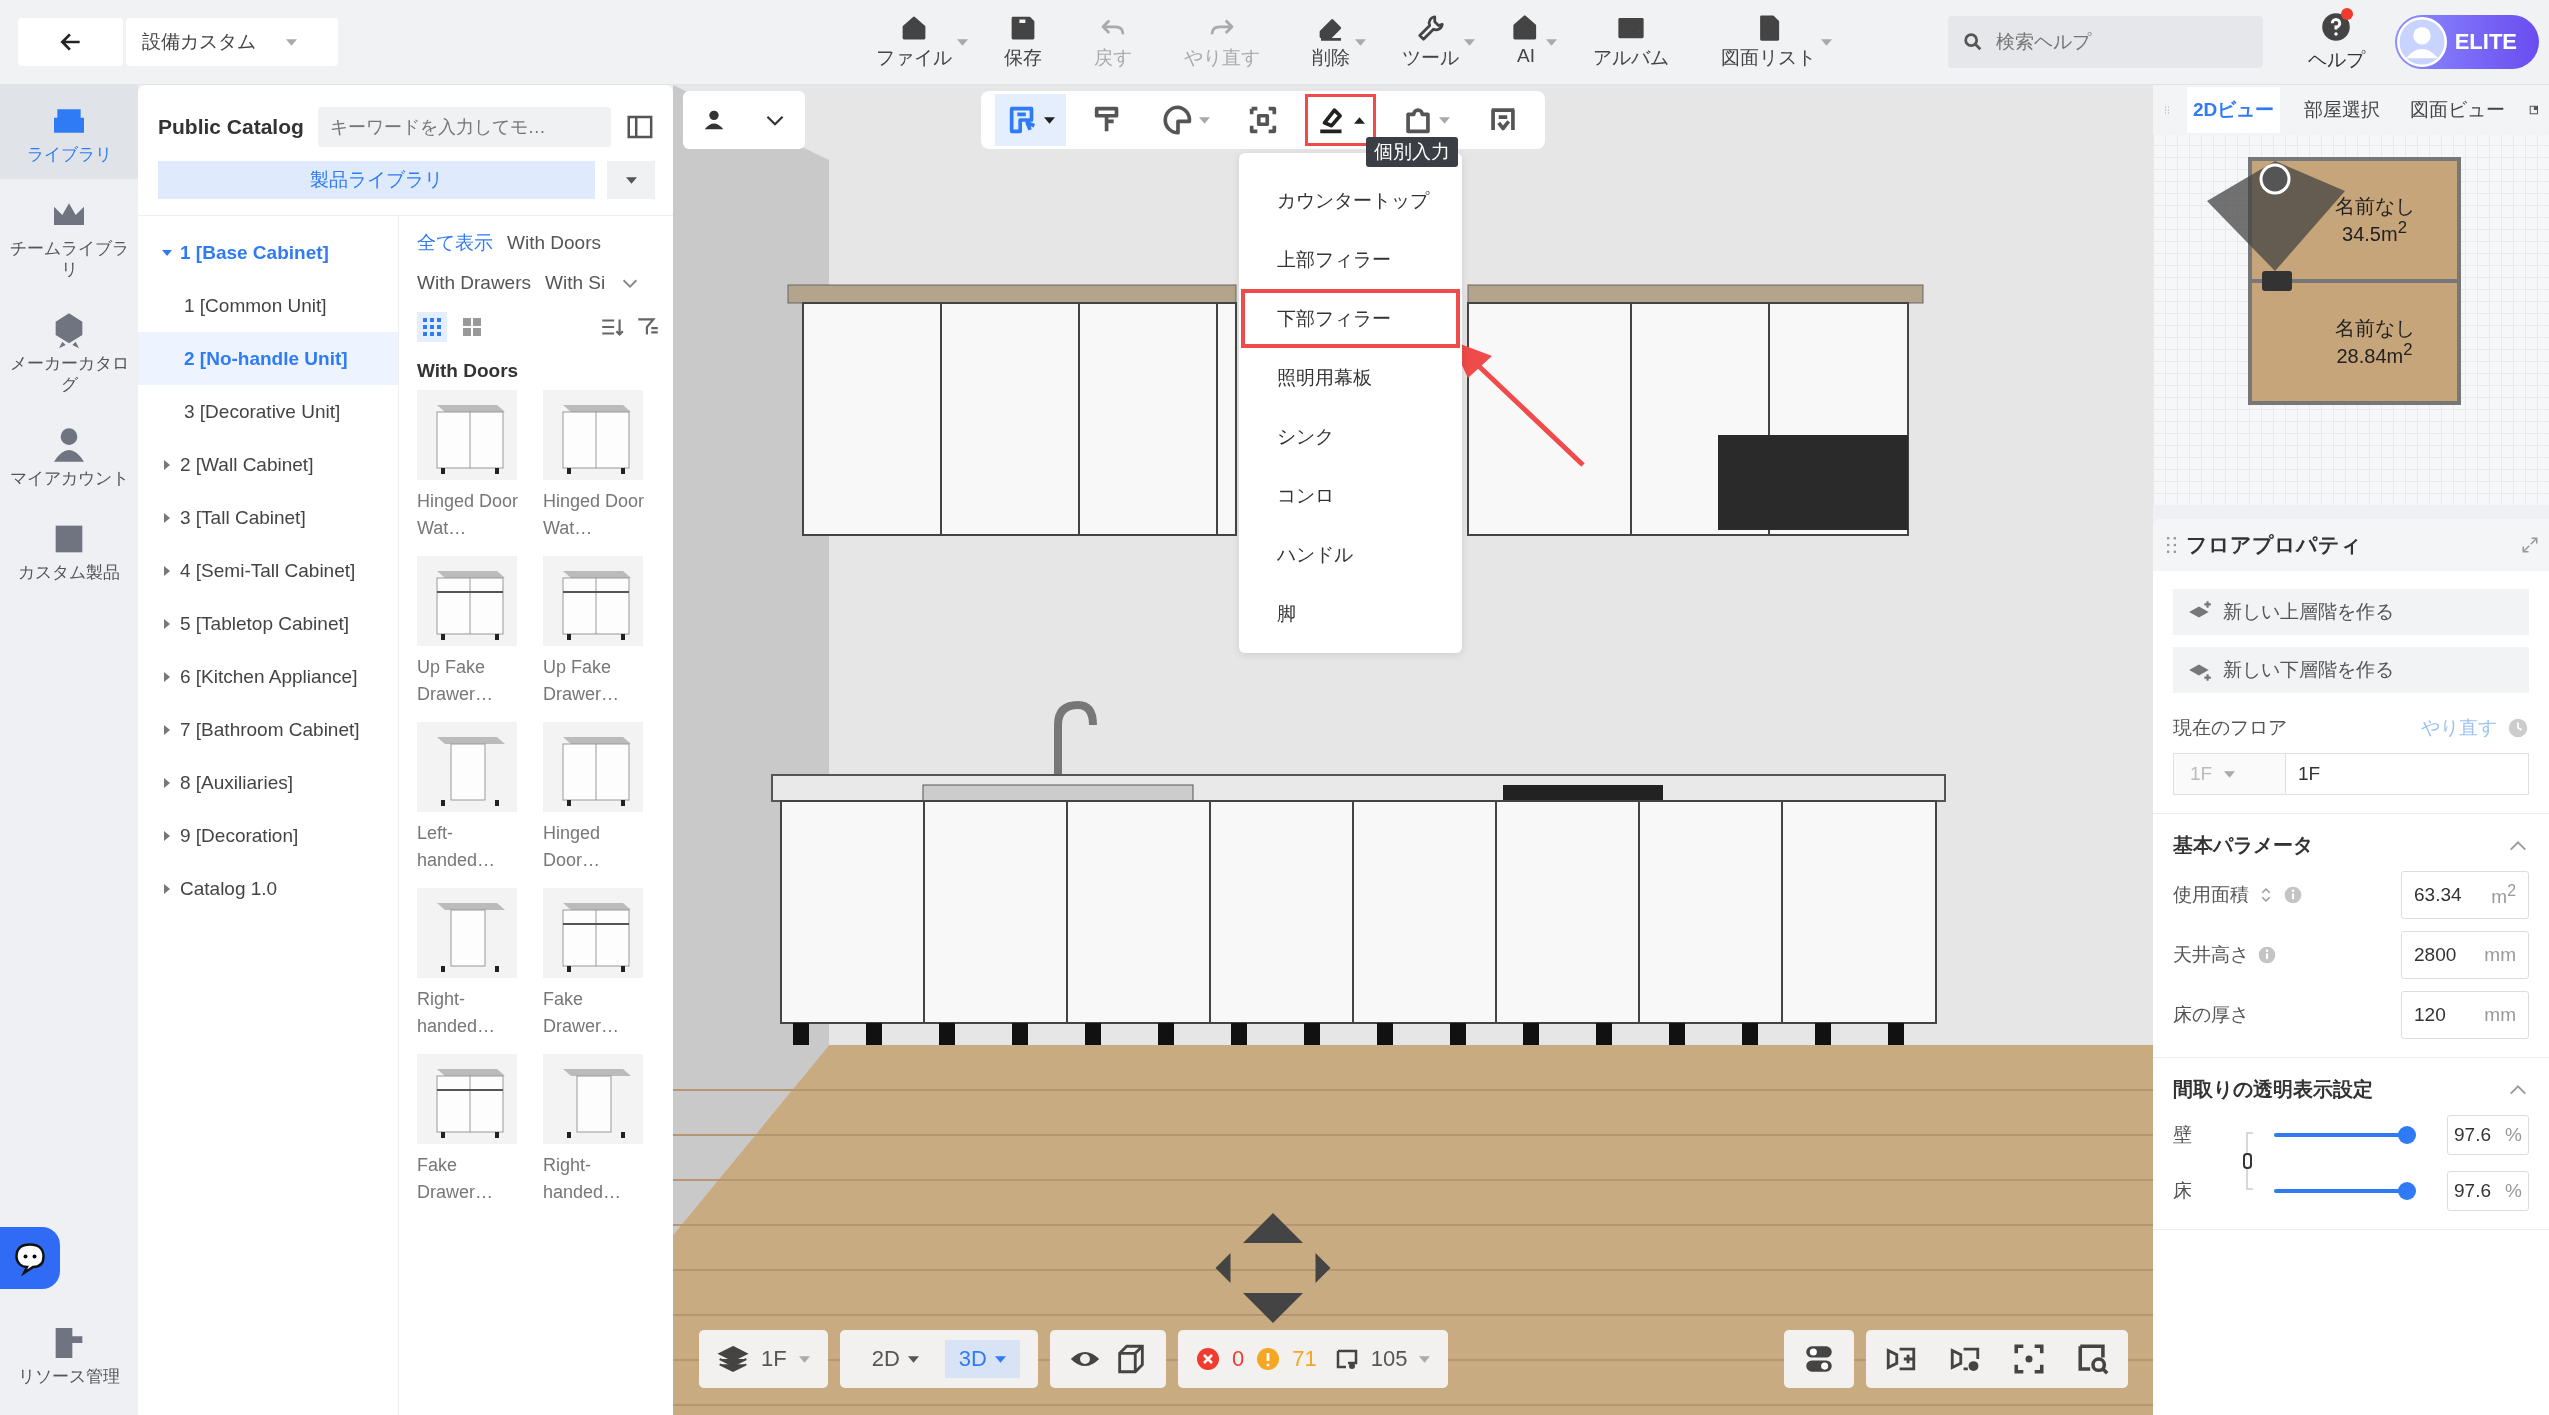 Image resolution: width=2549 pixels, height=1415 pixels. What do you see at coordinates (455, 243) in the screenshot?
I see `filter-tab: 全て表示` at bounding box center [455, 243].